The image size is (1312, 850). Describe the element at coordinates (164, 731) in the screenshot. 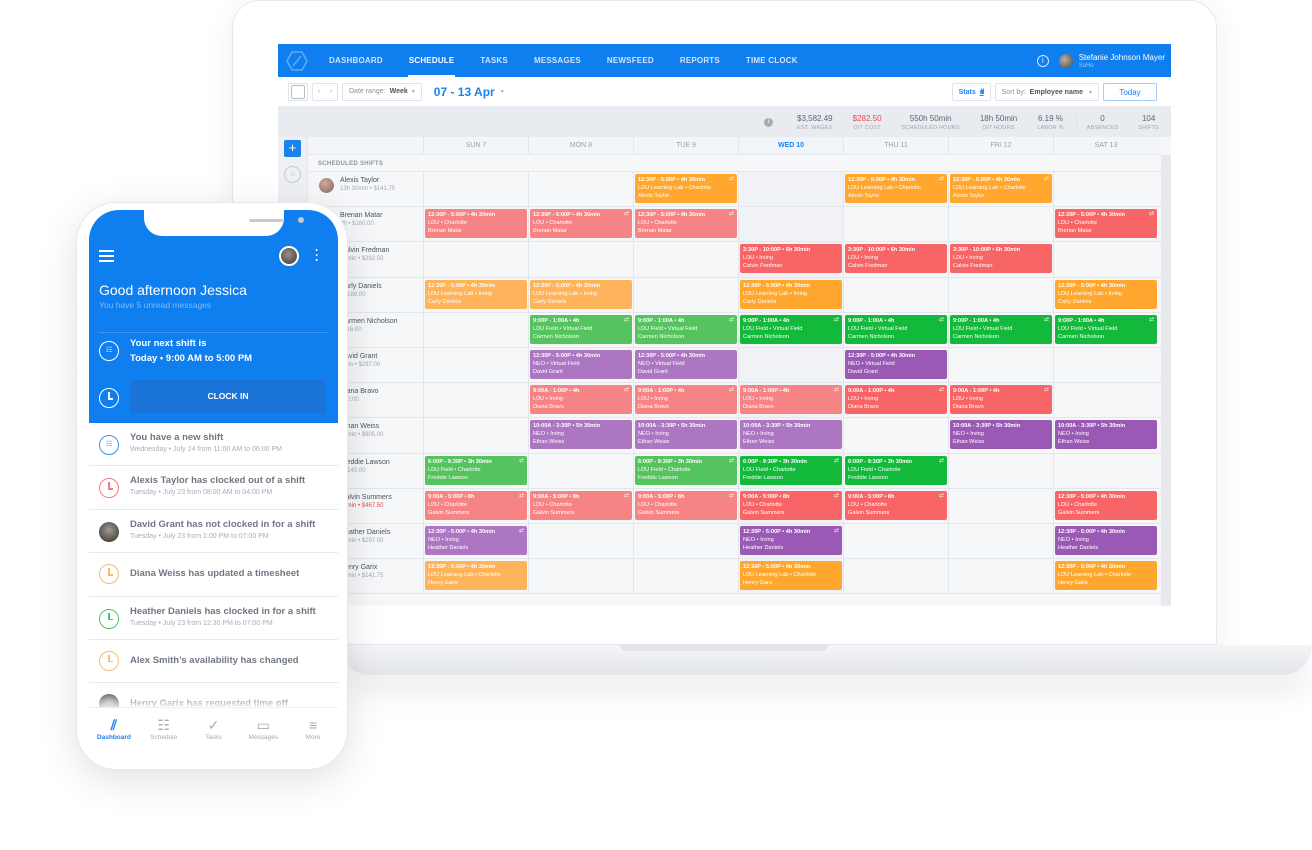

I see `tab-schedule: ☷ Schedule` at that location.